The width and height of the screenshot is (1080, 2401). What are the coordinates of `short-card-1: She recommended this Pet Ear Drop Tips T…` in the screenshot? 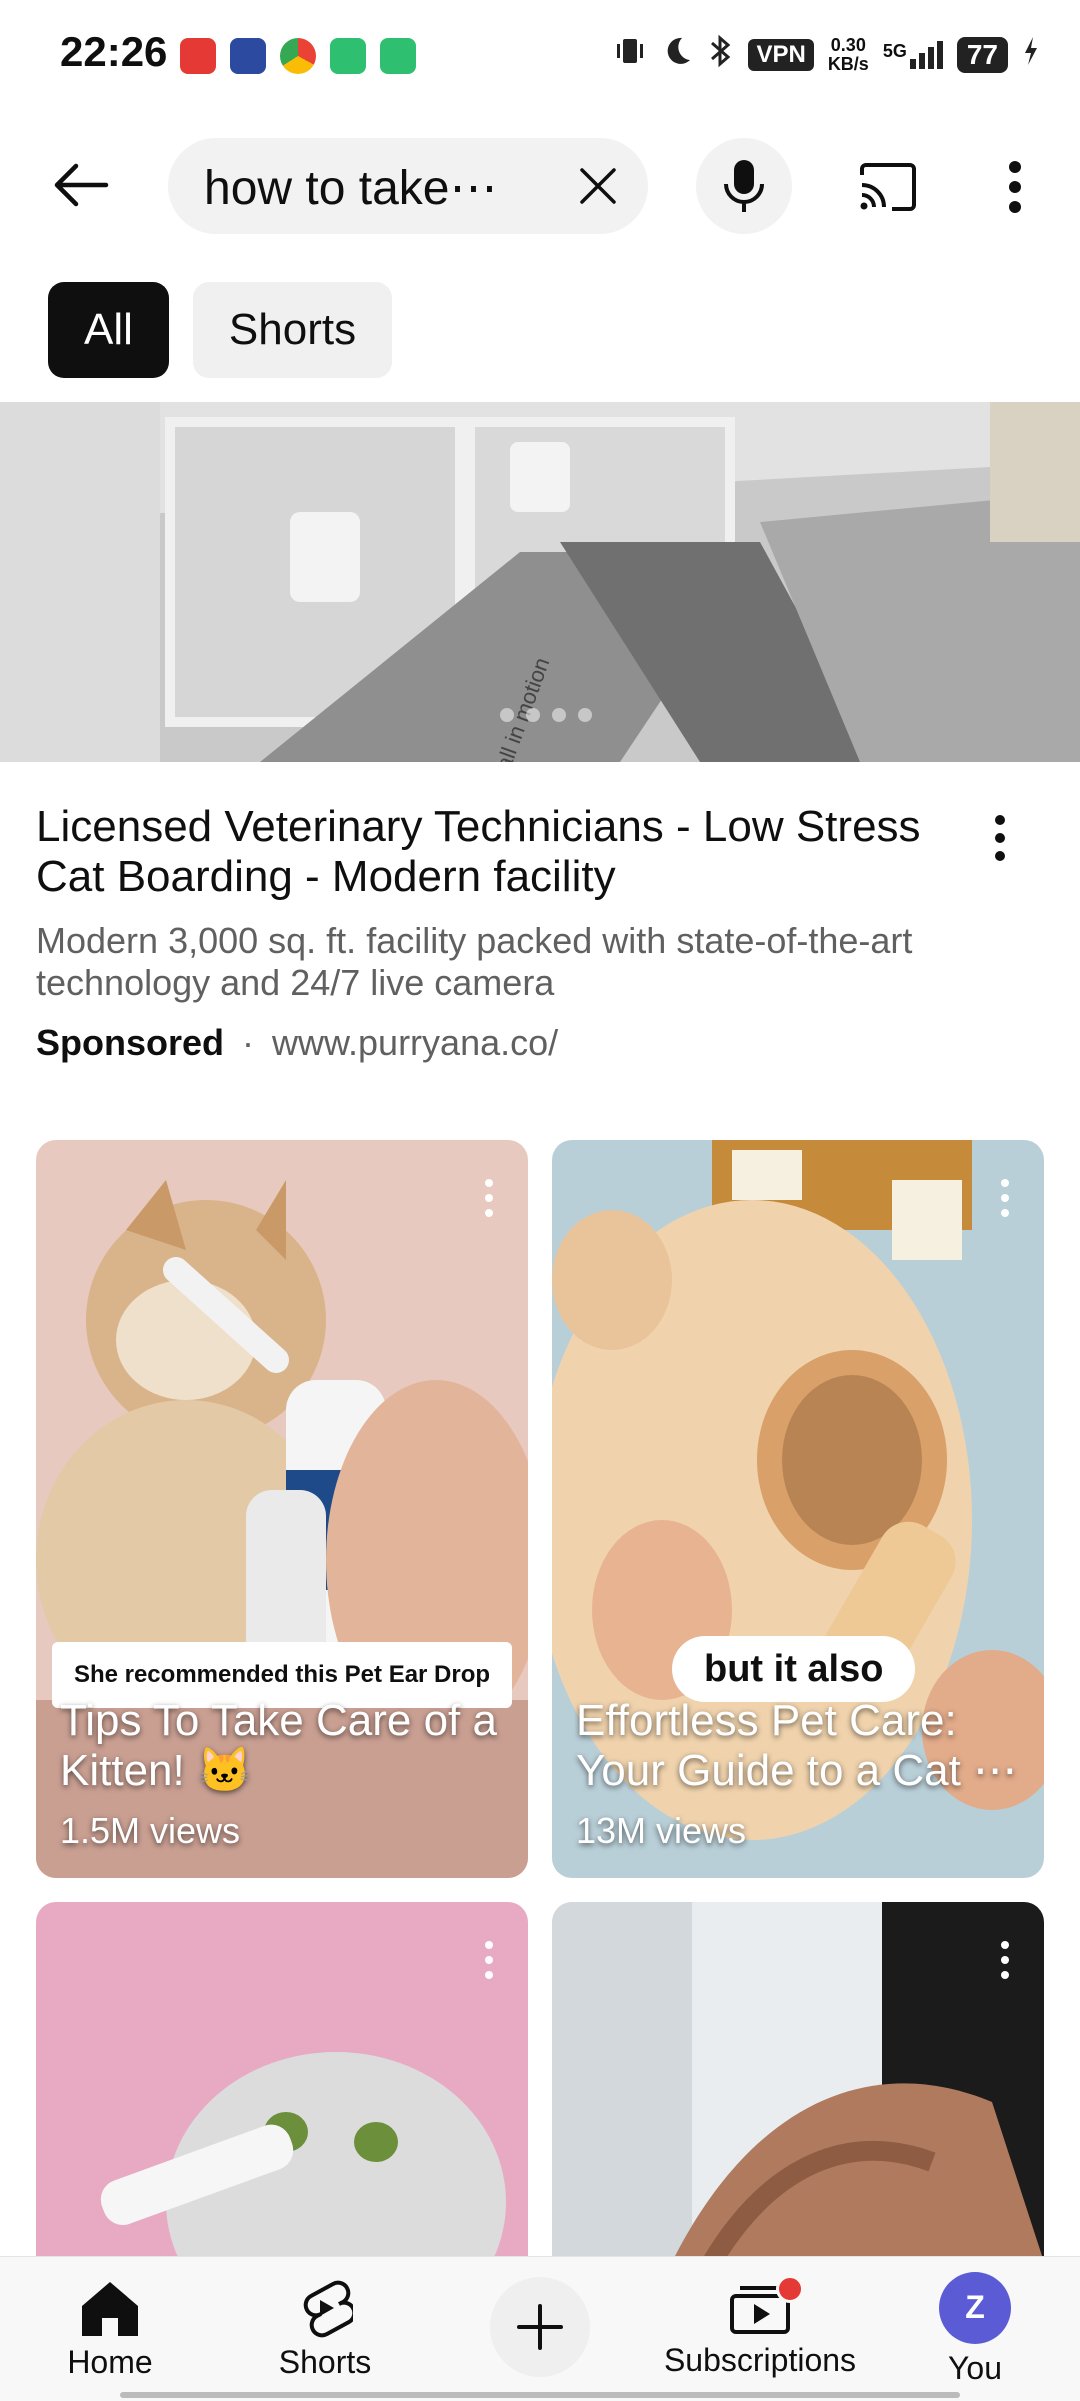 It's located at (282, 1509).